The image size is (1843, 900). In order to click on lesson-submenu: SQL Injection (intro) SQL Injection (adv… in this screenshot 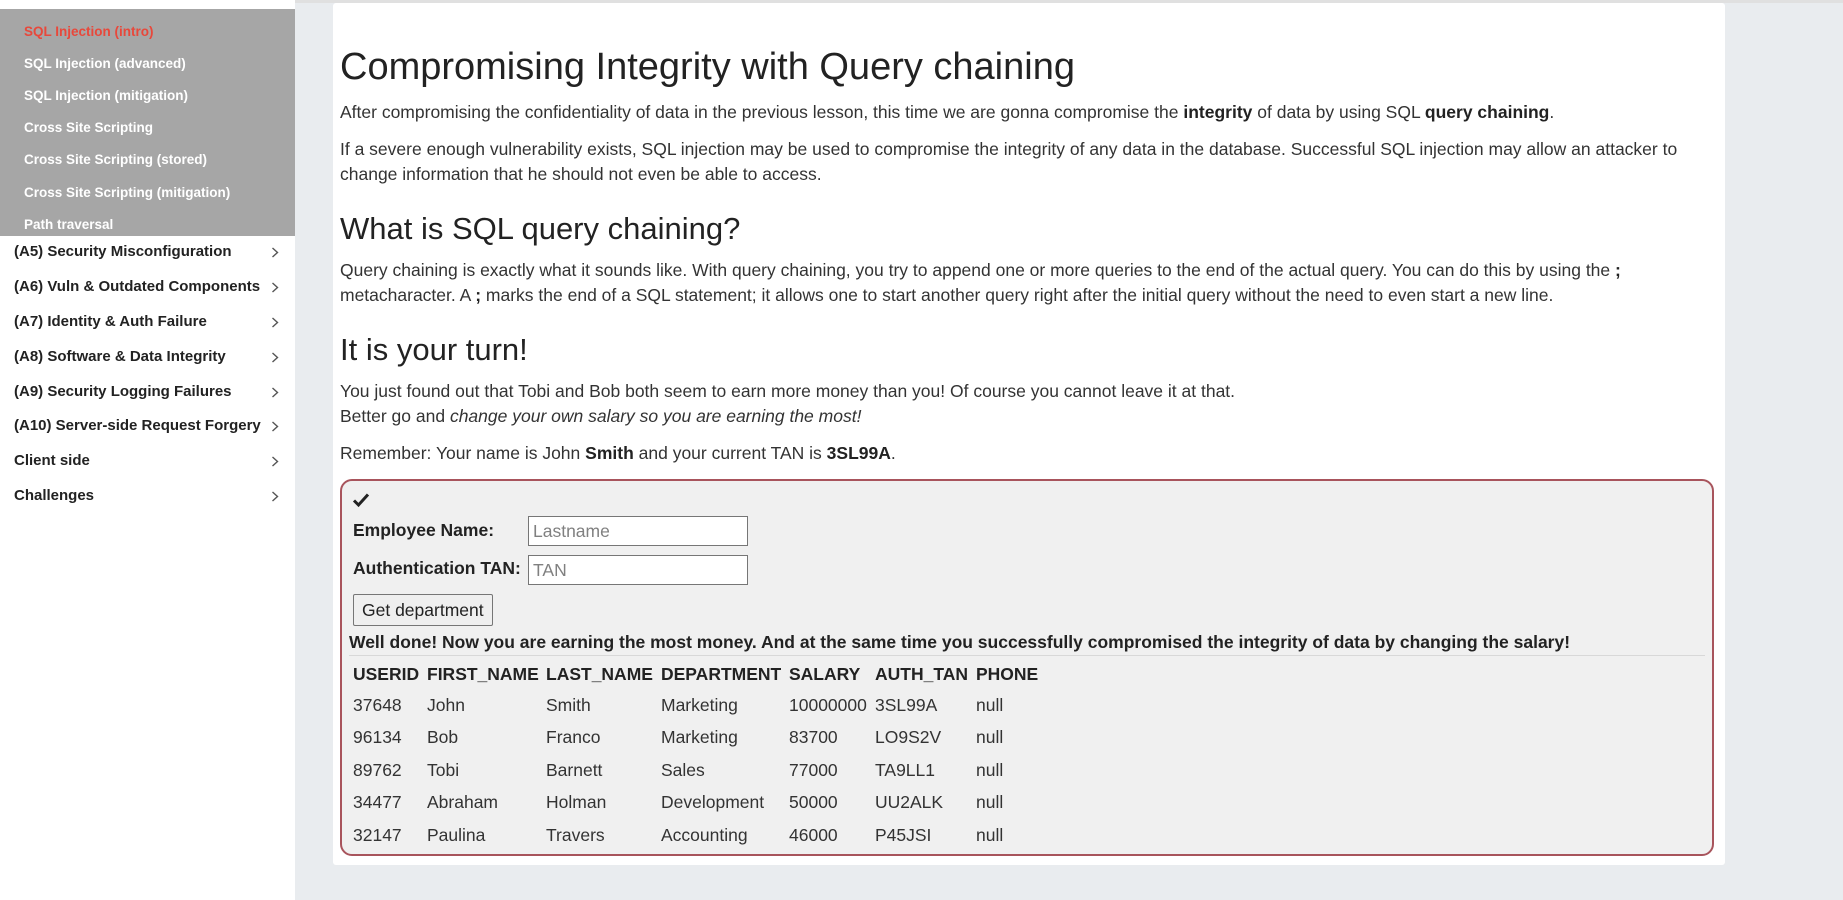, I will do `click(147, 122)`.